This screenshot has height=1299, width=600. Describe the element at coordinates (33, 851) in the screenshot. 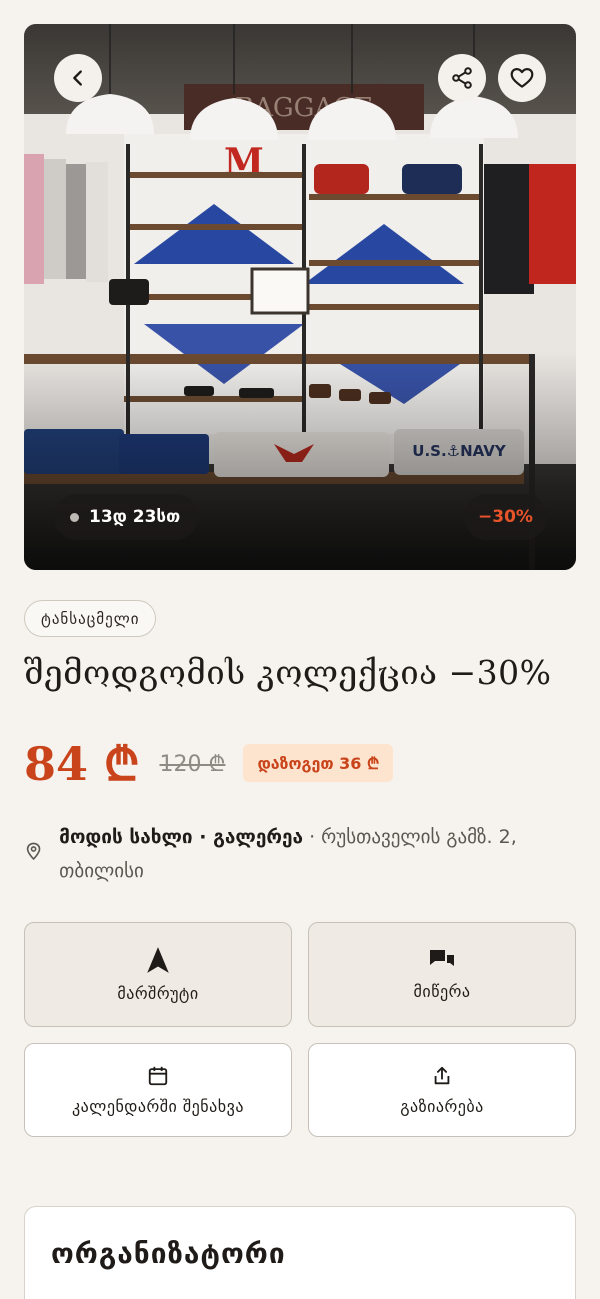

I see `pin-icon` at that location.